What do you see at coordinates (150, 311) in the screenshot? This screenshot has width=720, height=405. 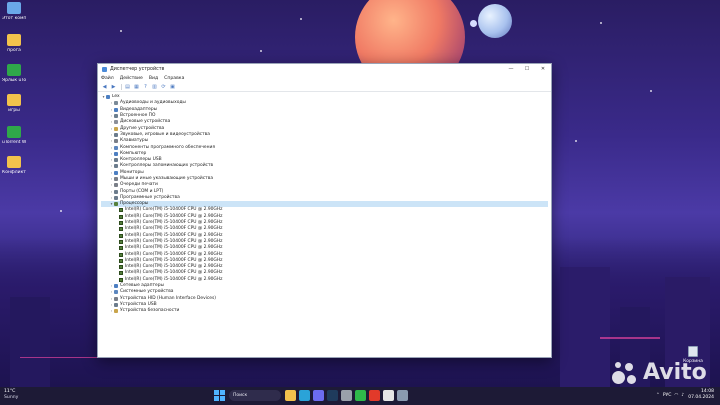 I see `tree-category-label: Устройства безопасности` at bounding box center [150, 311].